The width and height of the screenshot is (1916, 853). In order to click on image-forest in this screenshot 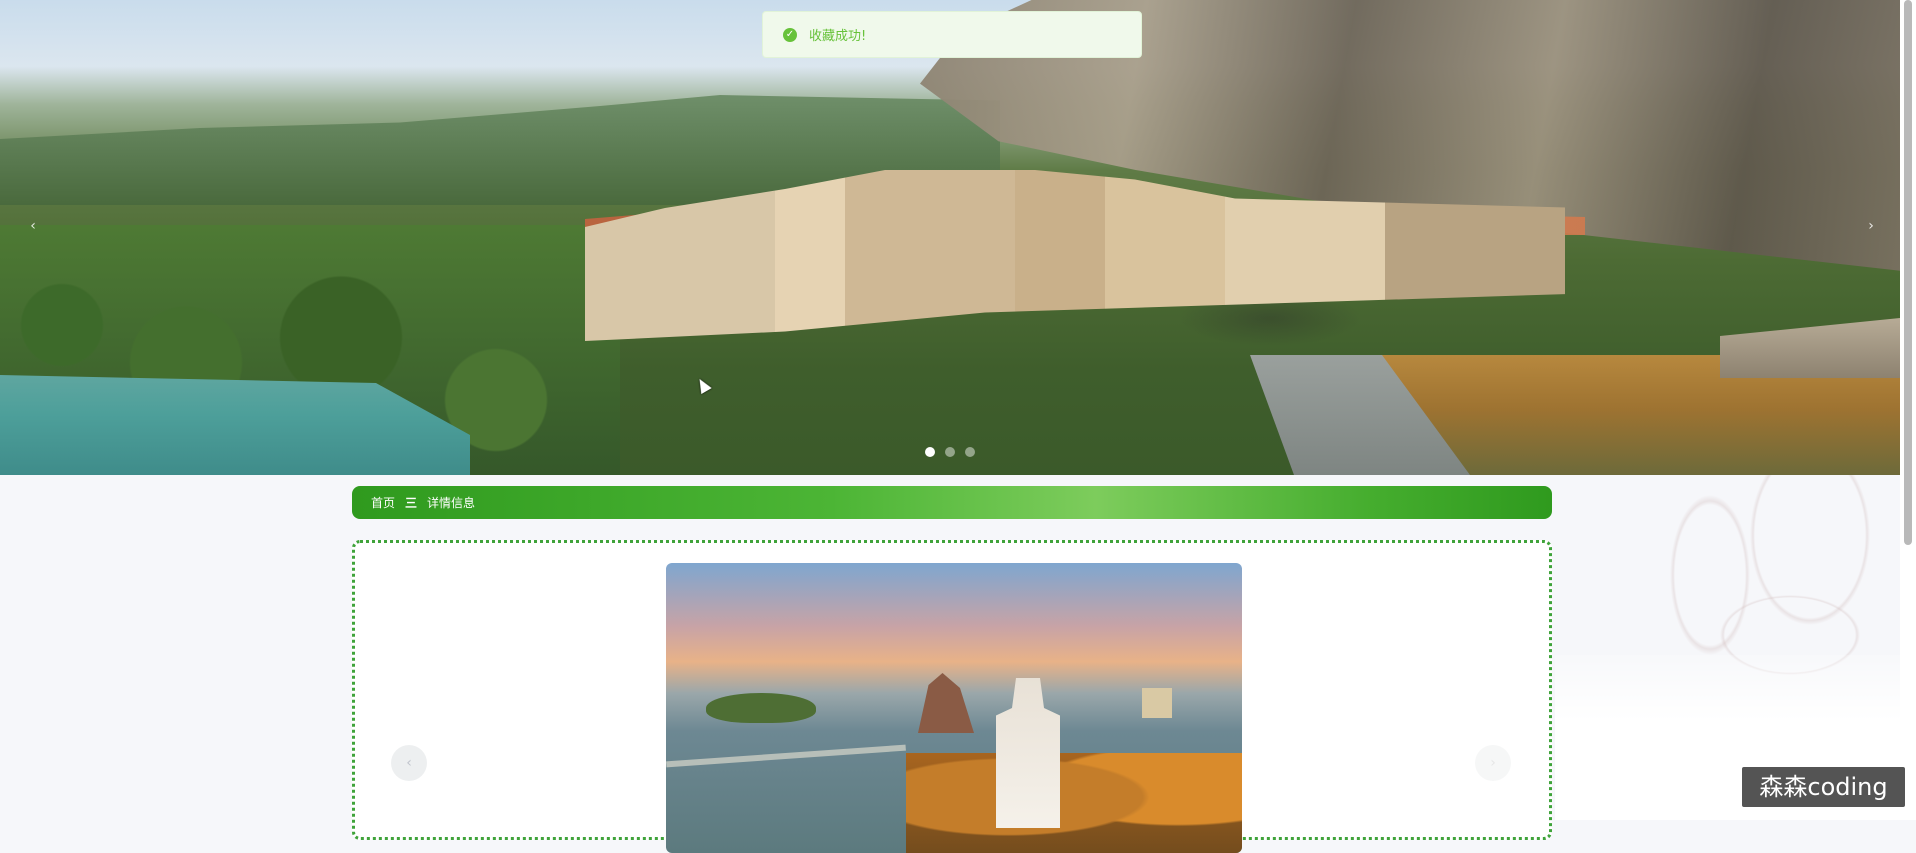, I will do `click(1074, 803)`.